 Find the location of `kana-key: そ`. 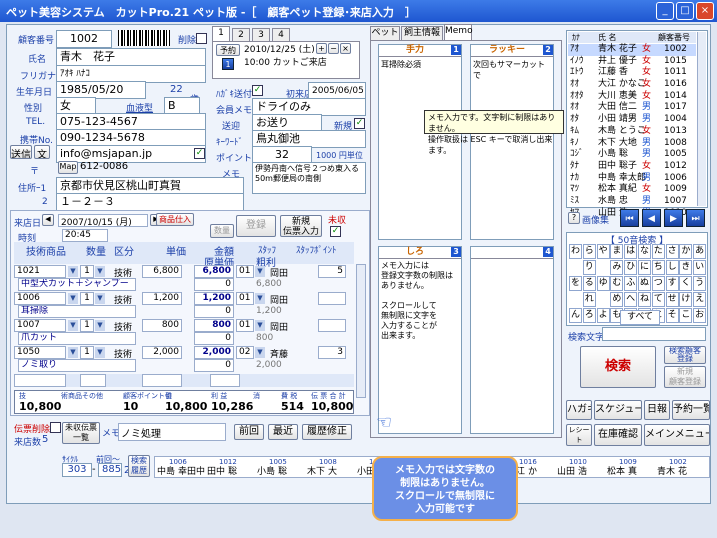

kana-key: そ is located at coordinates (672, 315).